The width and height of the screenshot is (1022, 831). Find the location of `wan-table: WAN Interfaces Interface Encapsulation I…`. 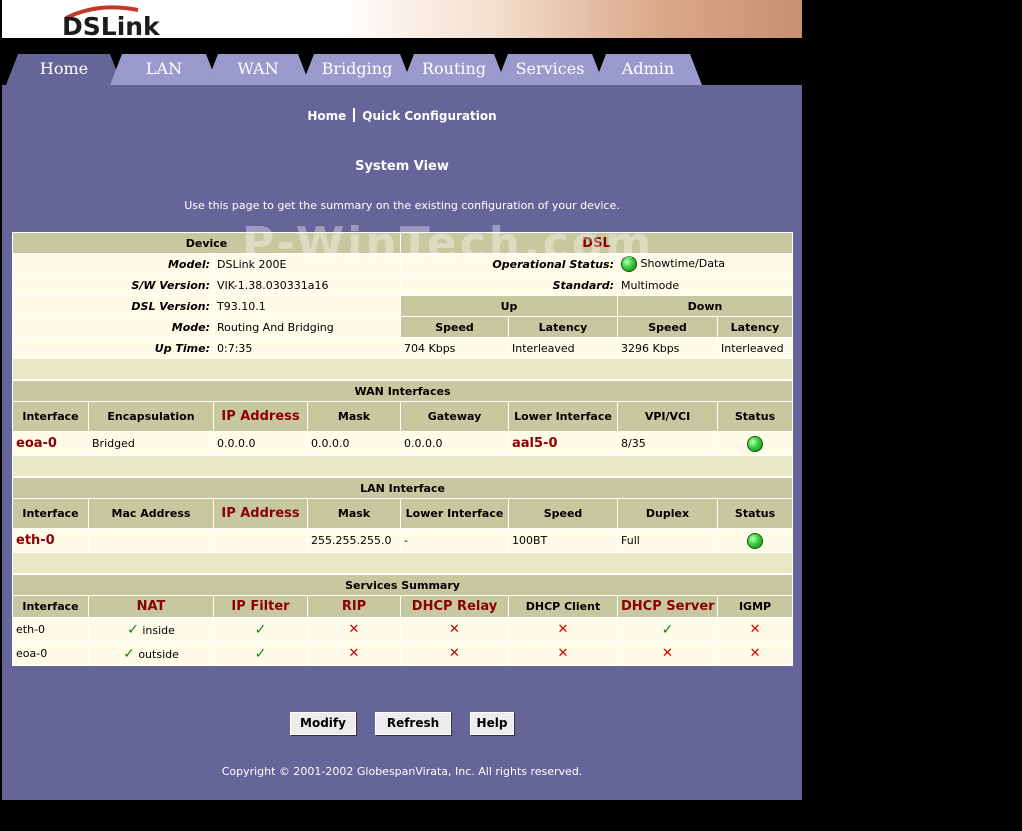

wan-table: WAN Interfaces Interface Encapsulation I… is located at coordinates (402, 428).